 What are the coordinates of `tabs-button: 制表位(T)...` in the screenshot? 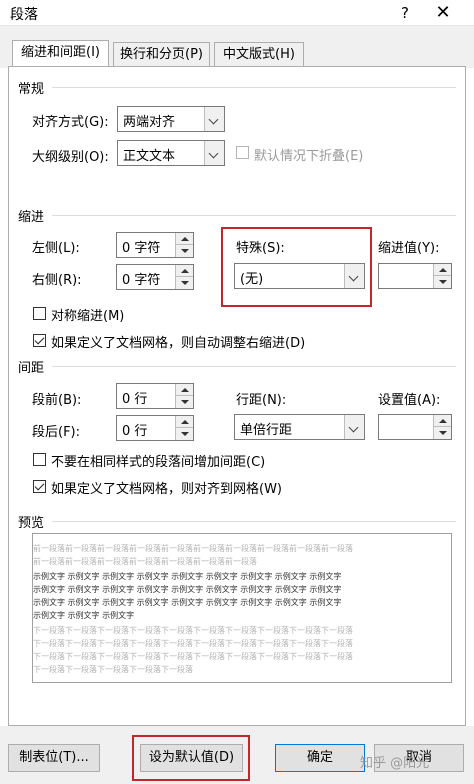 It's located at (54, 758).